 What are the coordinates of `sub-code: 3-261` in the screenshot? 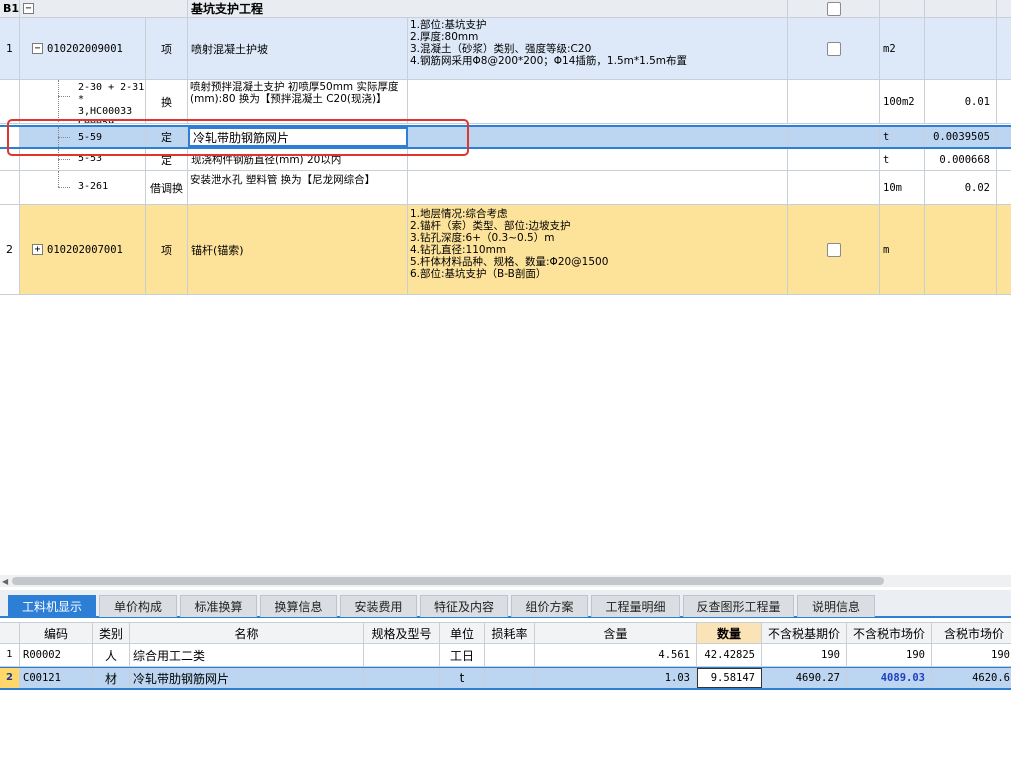 It's located at (93, 186).